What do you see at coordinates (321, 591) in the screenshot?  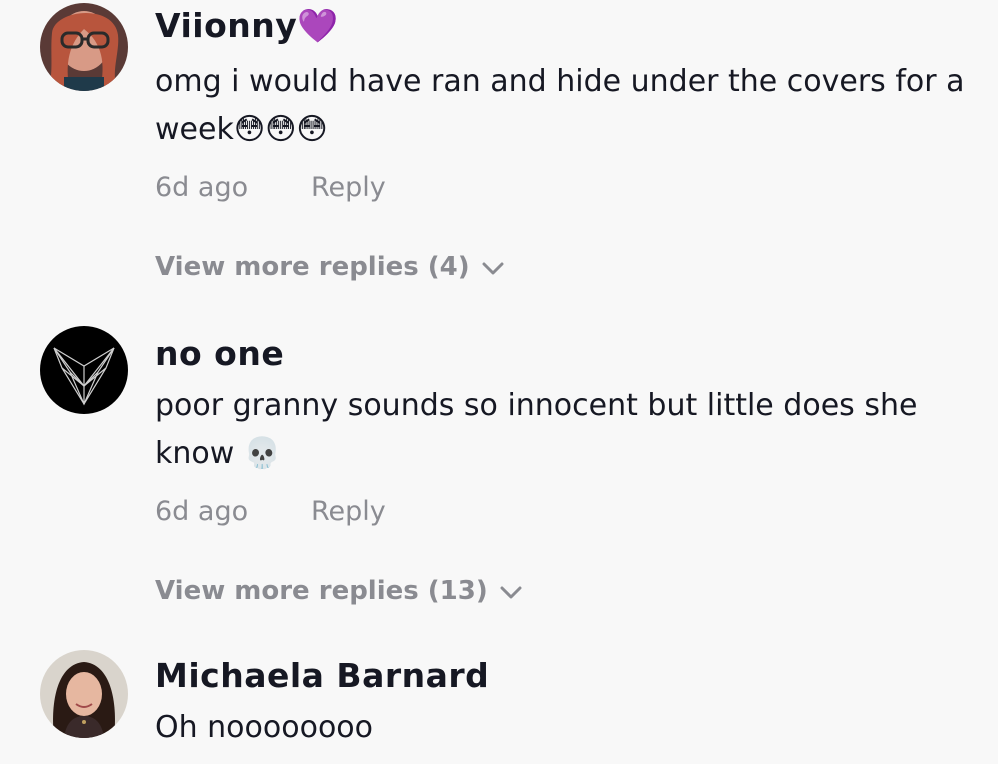 I see `view-more-replies-label: View more replies (13)` at bounding box center [321, 591].